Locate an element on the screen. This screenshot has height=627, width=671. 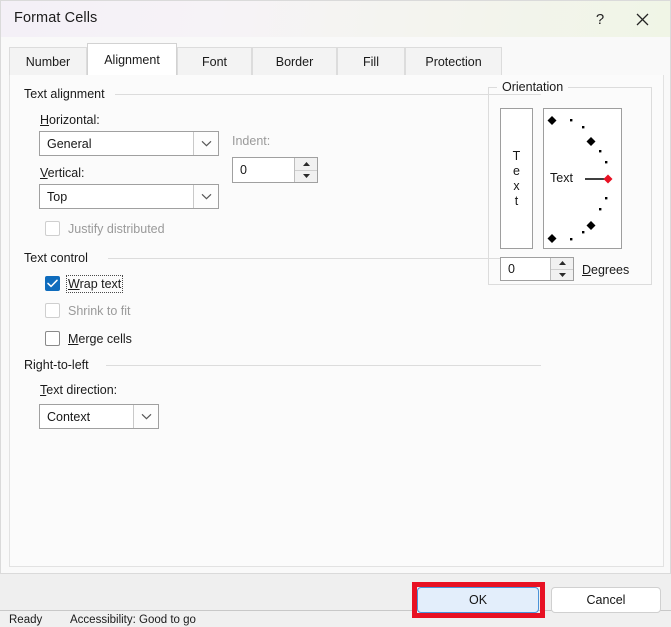
indent-spinner: 0 is located at coordinates (275, 170).